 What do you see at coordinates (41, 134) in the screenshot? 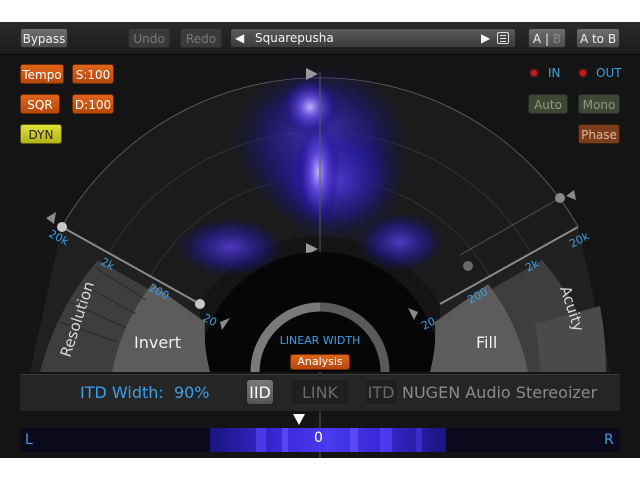
I see `dyn-button: DYN` at bounding box center [41, 134].